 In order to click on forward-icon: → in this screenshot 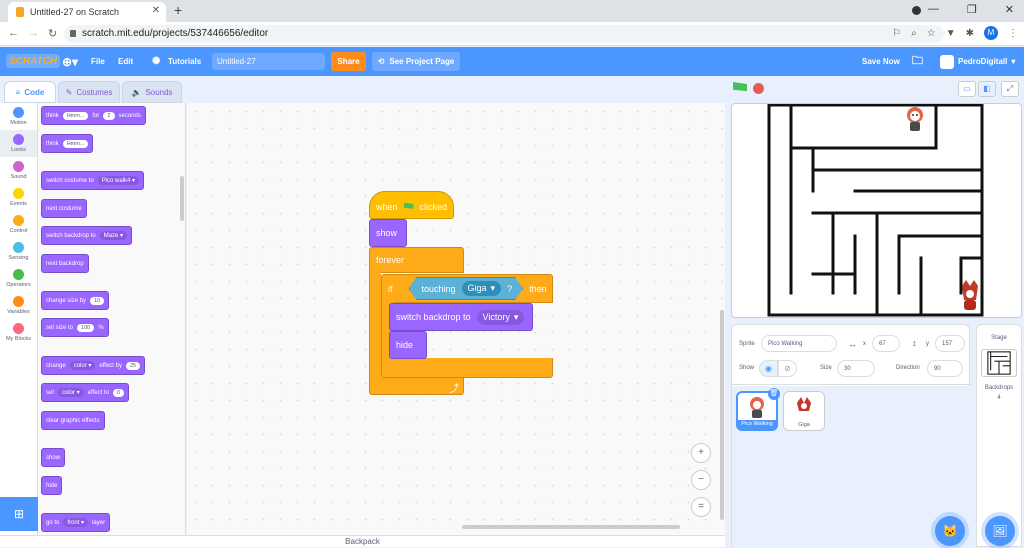, I will do `click(33, 33)`.